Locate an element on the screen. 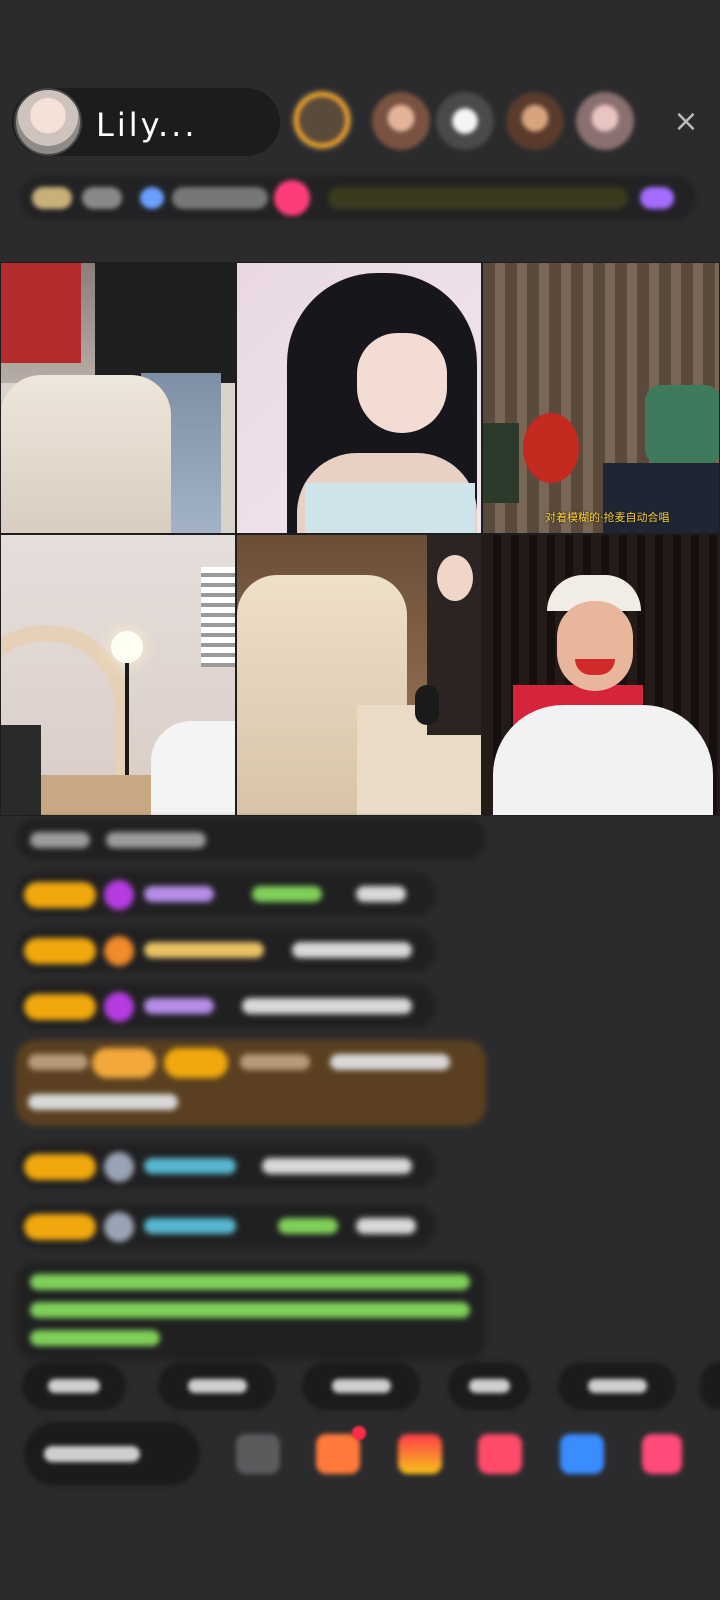  system-message is located at coordinates (251, 1311).